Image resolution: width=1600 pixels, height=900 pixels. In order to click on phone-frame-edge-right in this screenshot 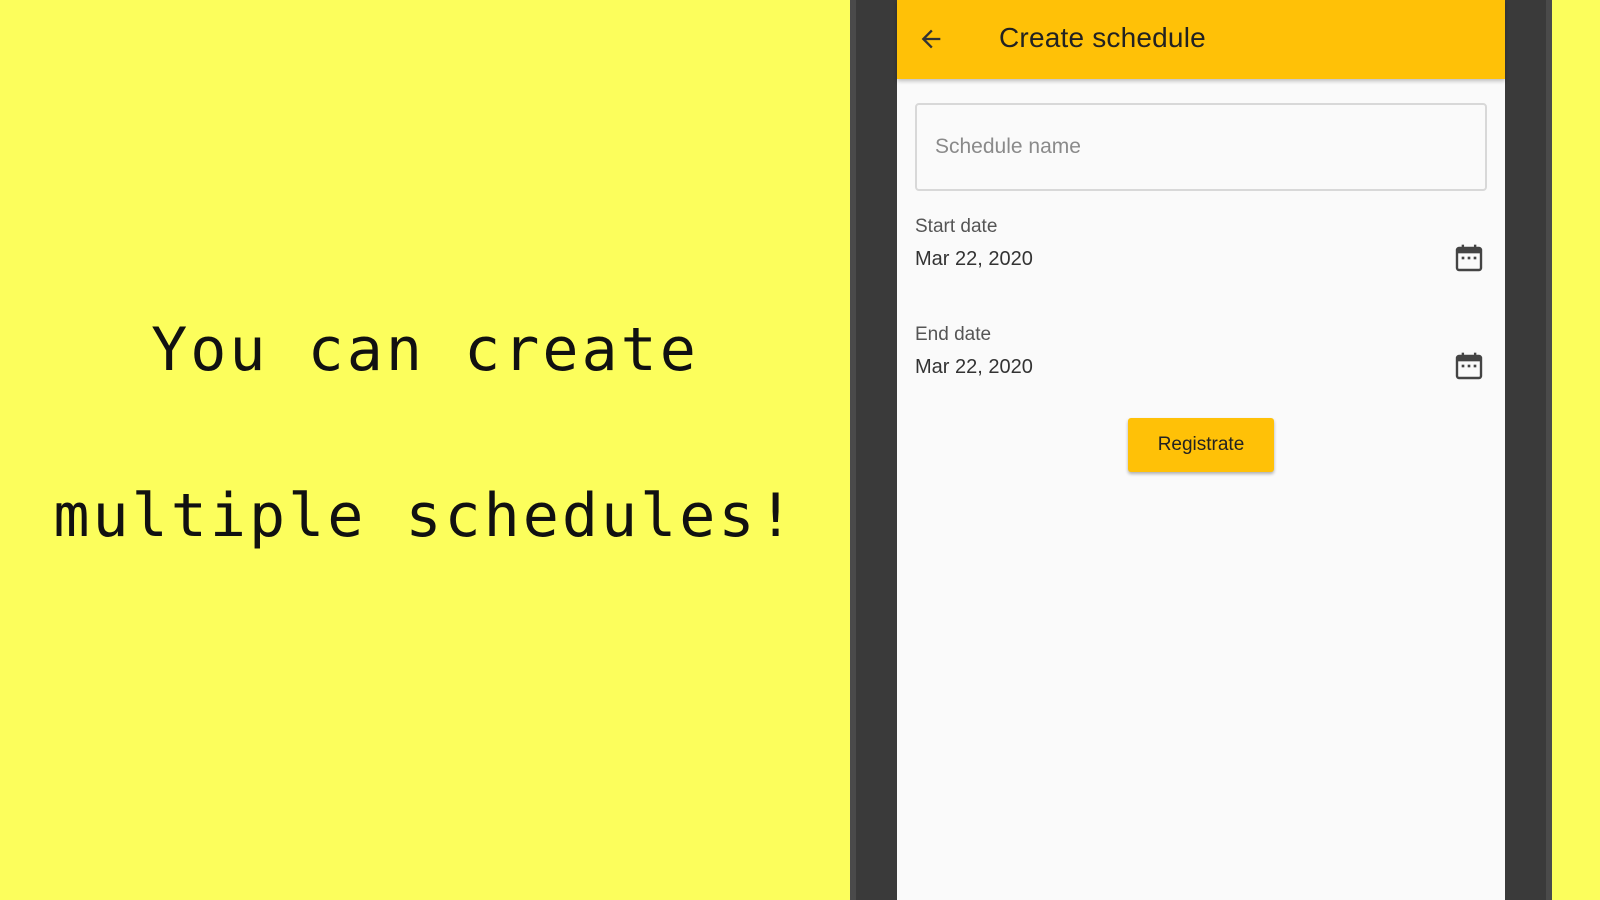, I will do `click(1549, 450)`.